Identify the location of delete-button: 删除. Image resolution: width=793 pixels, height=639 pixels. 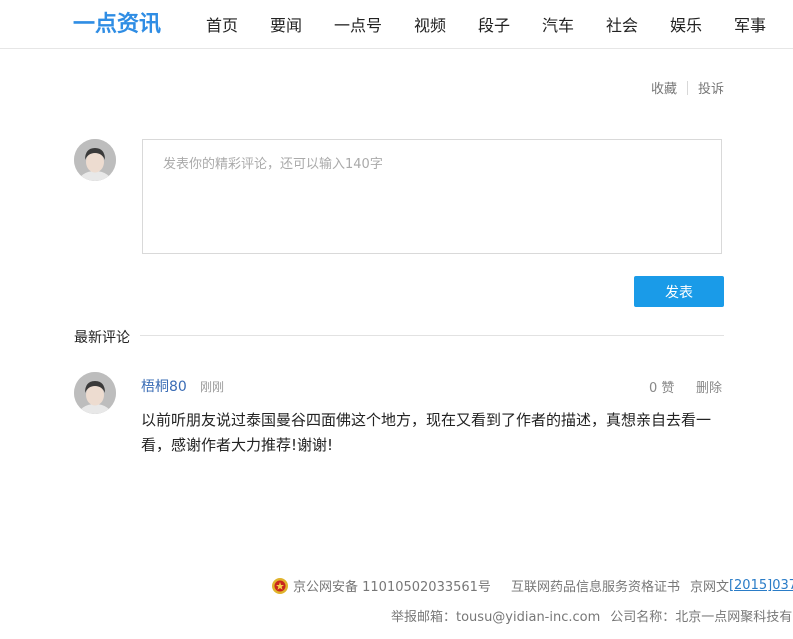
(709, 386).